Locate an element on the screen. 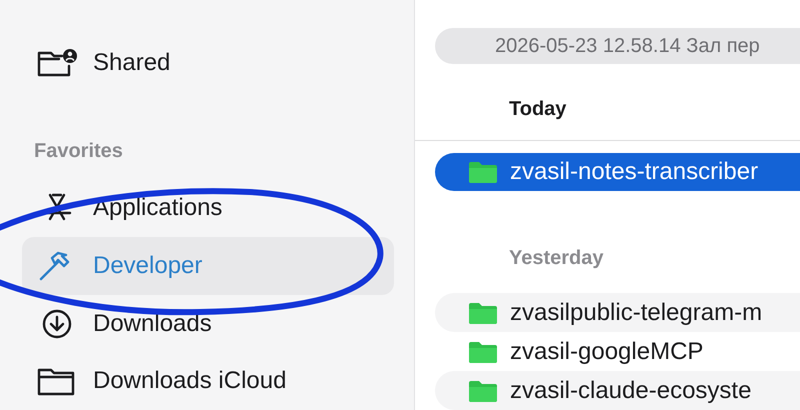 Image resolution: width=800 pixels, height=410 pixels. sidebar-item: Downloads is located at coordinates (208, 323).